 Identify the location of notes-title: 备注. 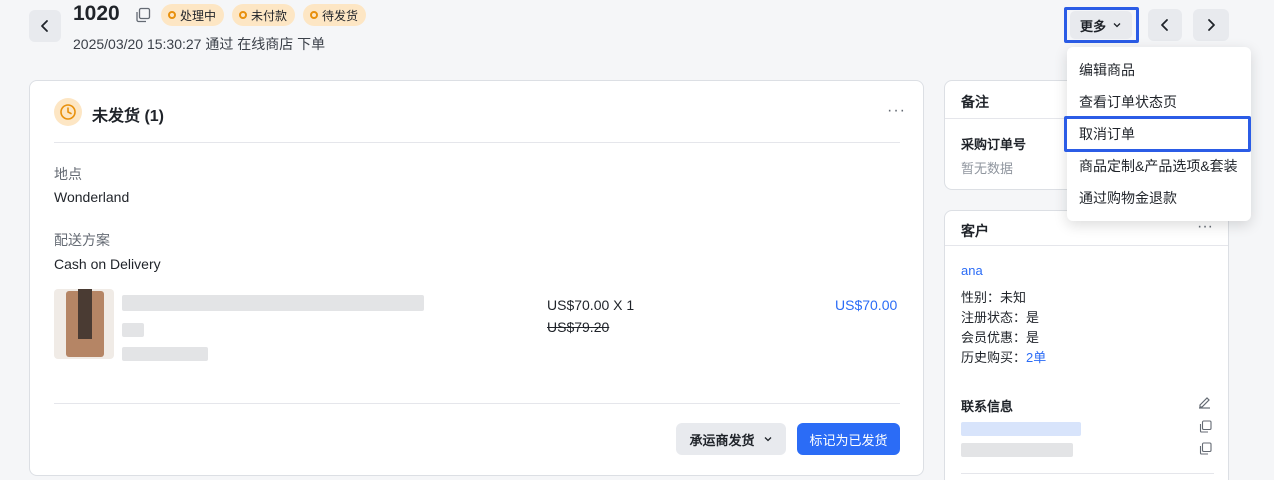
(975, 102).